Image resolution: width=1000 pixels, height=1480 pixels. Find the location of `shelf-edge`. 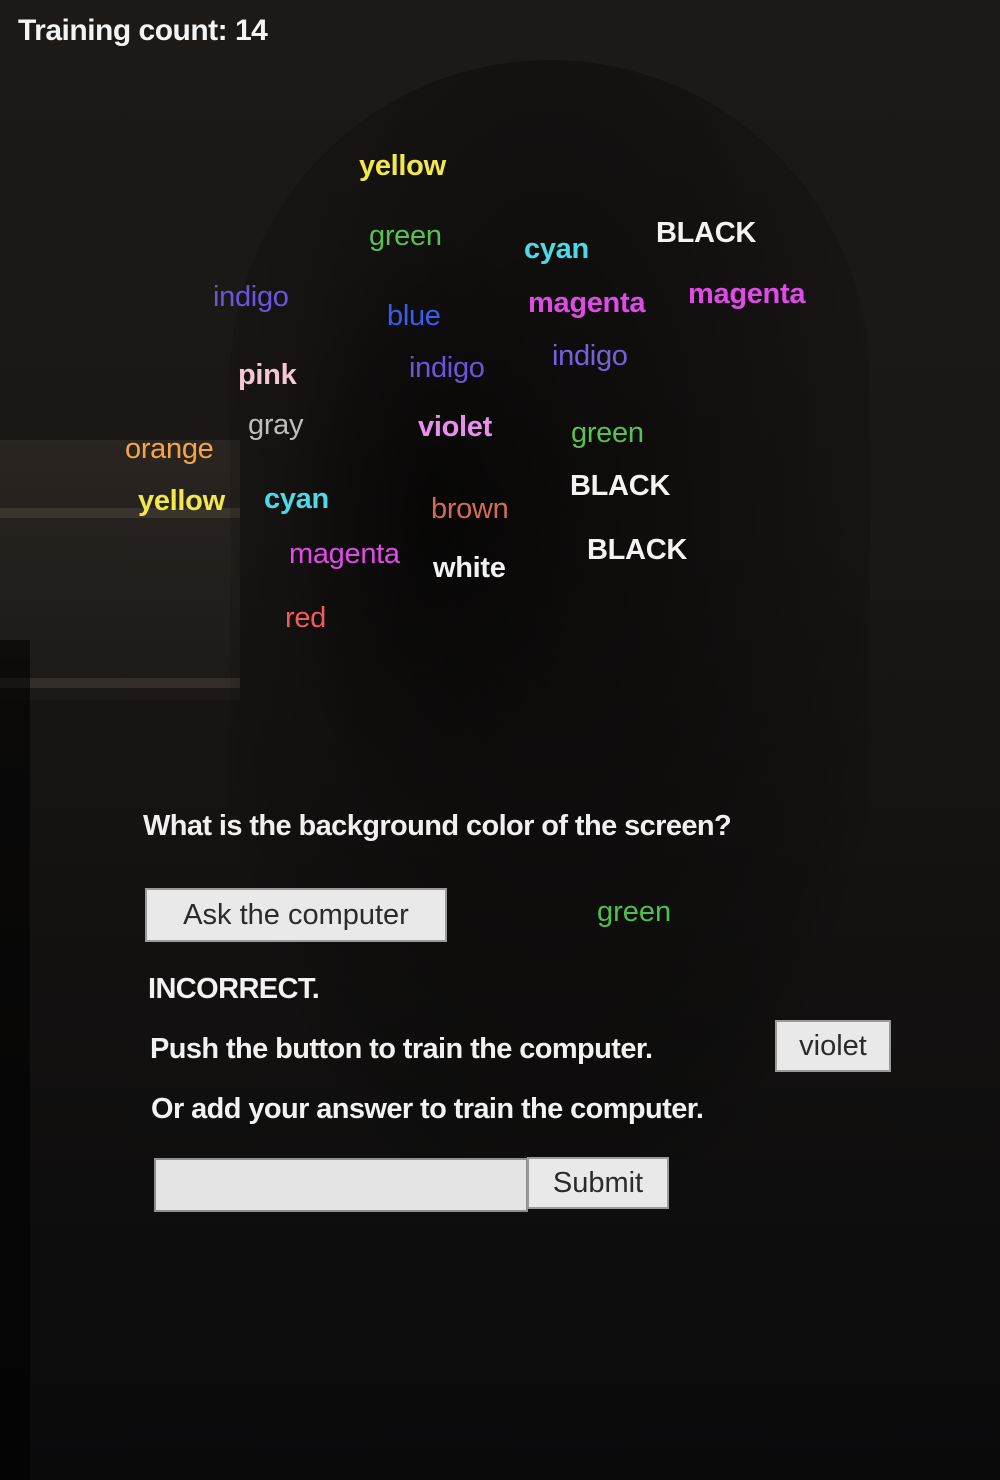

shelf-edge is located at coordinates (120, 683).